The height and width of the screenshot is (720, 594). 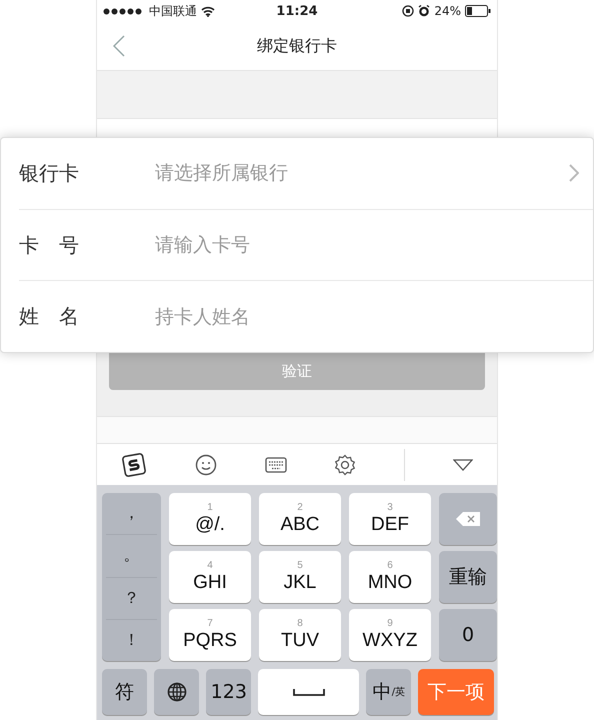 I want to click on keypad-key: 5 JKL, so click(x=300, y=577).